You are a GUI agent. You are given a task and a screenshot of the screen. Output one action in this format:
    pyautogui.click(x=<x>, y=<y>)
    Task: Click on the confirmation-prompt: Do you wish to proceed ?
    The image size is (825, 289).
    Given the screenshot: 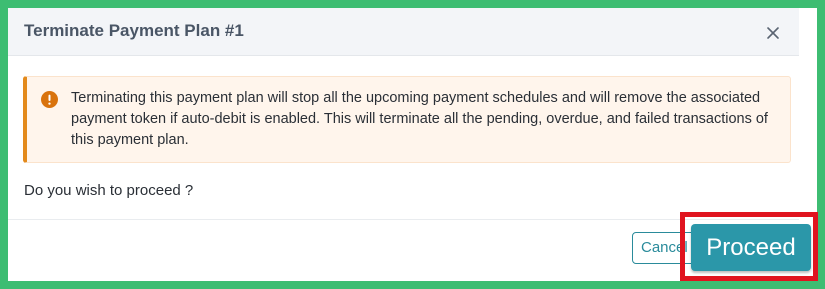 What is the action you would take?
    pyautogui.click(x=109, y=190)
    